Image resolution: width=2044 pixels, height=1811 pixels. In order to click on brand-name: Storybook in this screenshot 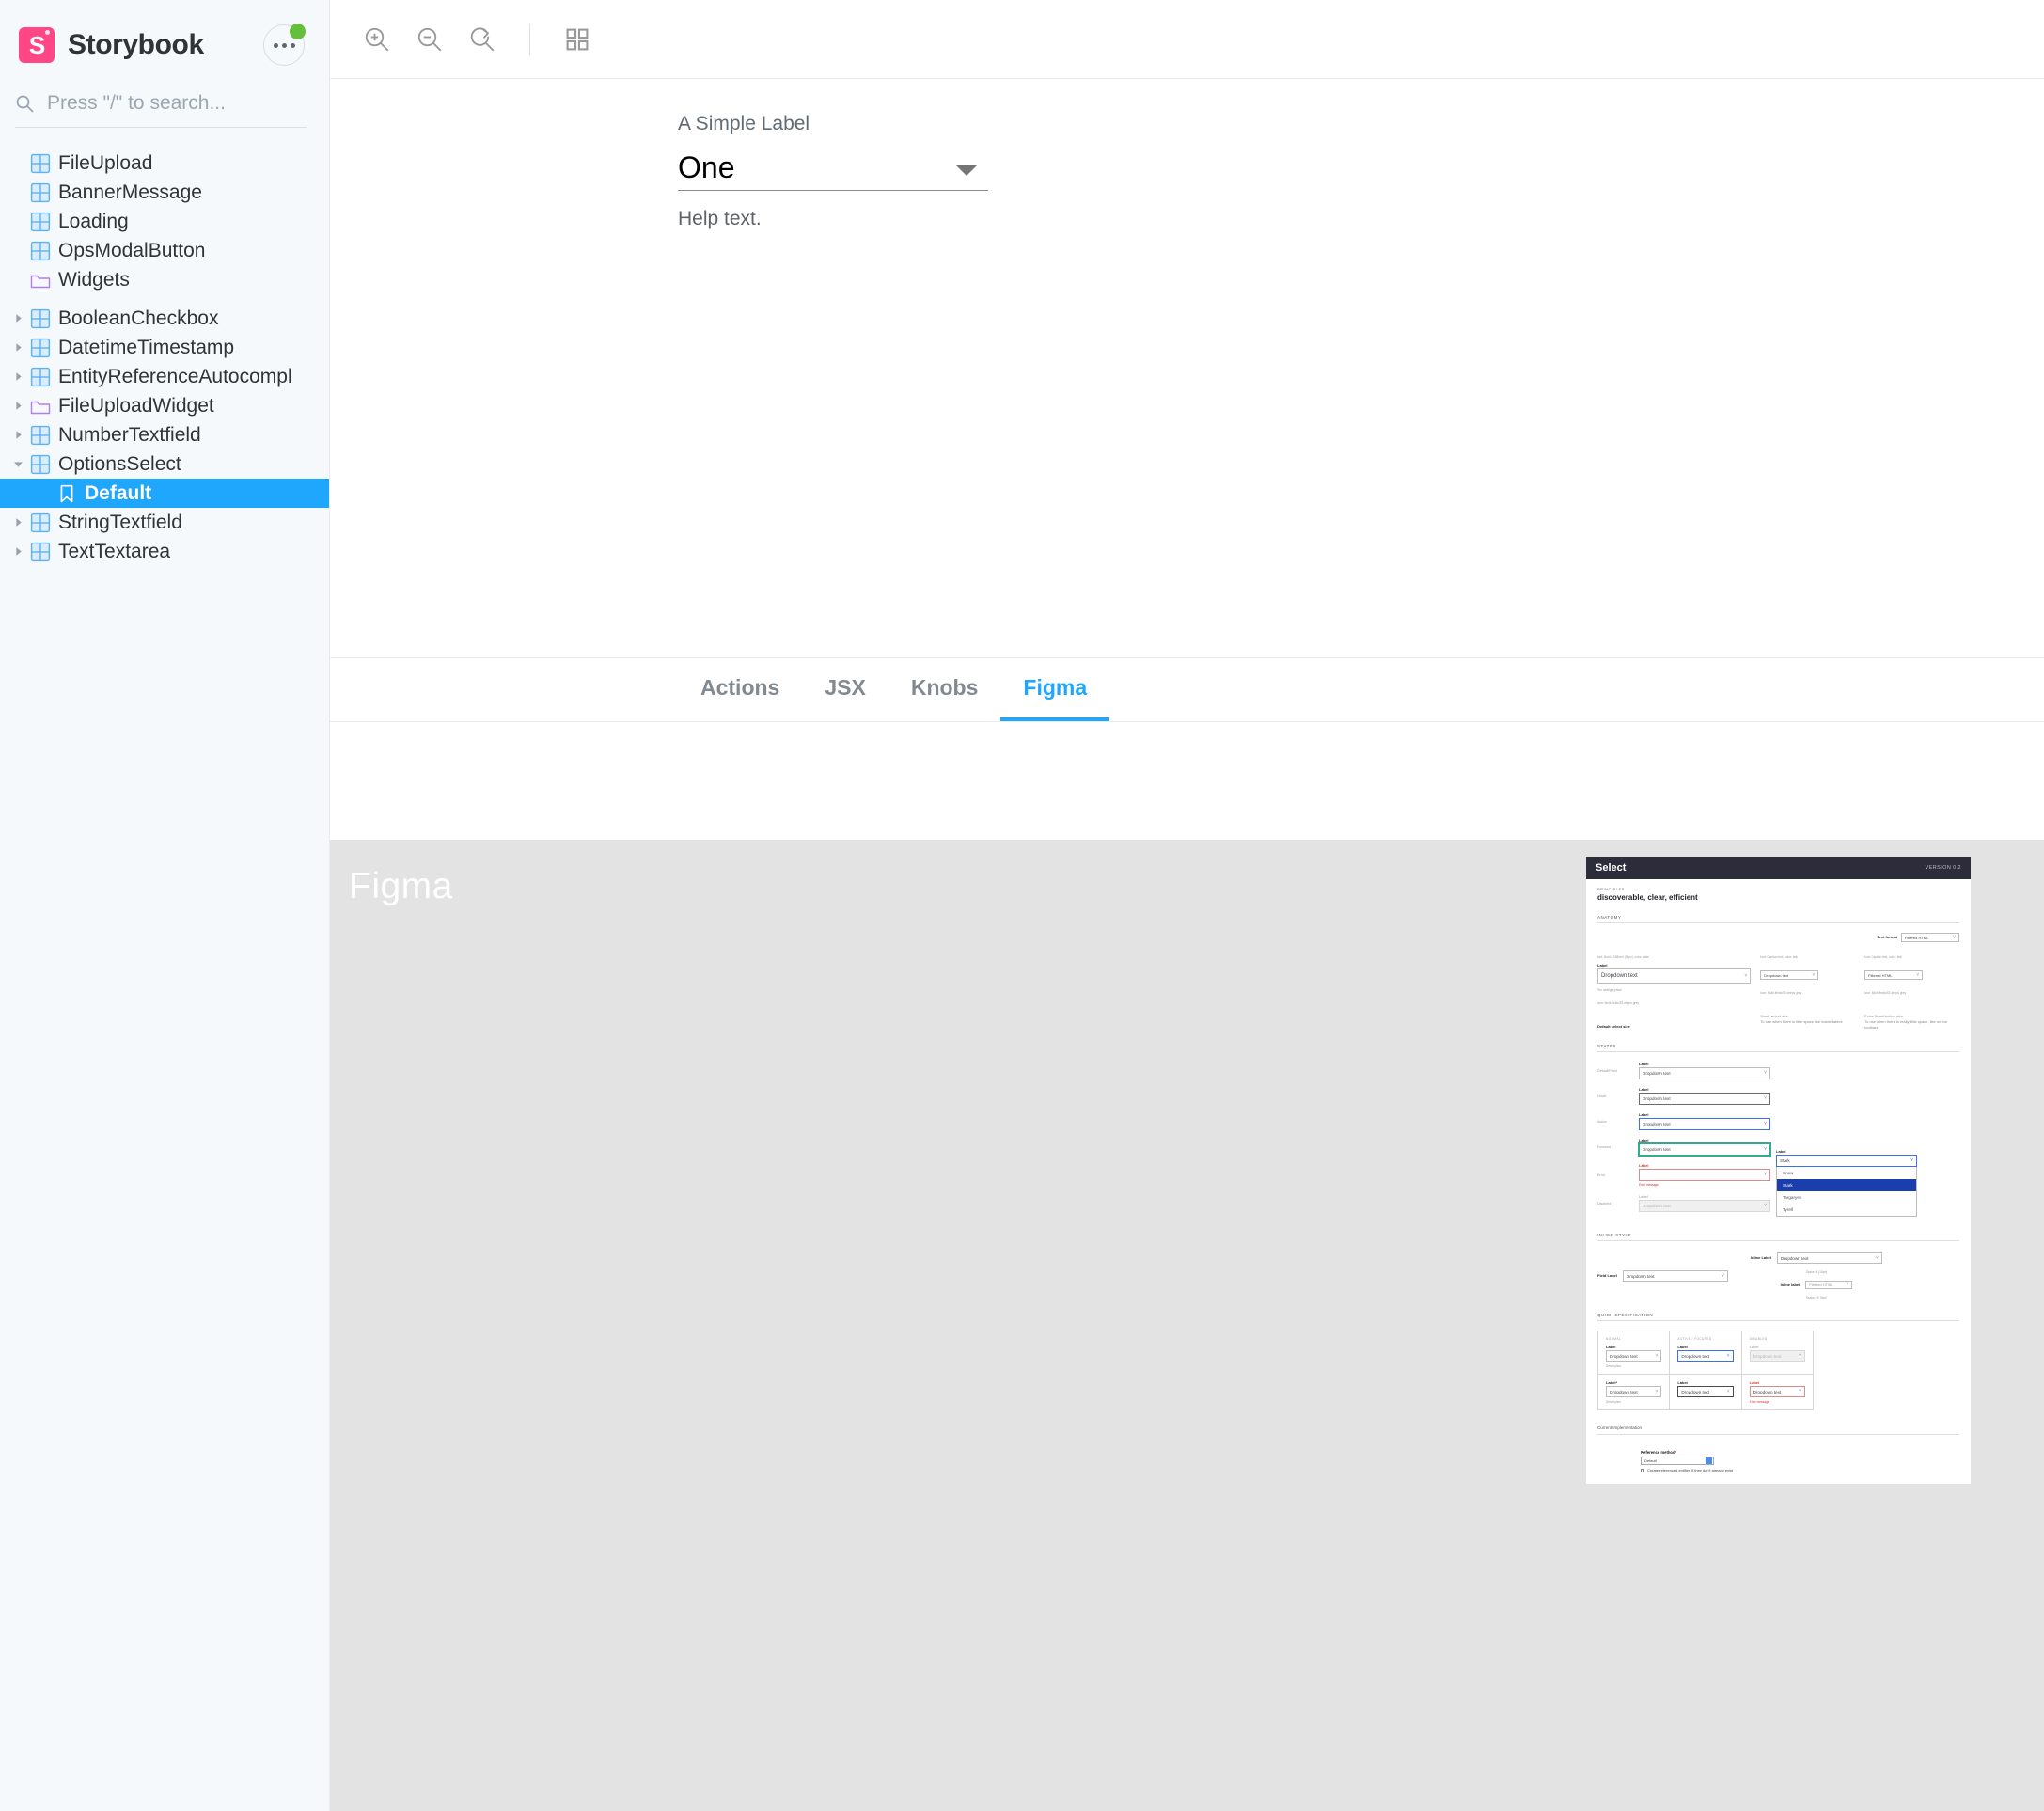, I will do `click(136, 45)`.